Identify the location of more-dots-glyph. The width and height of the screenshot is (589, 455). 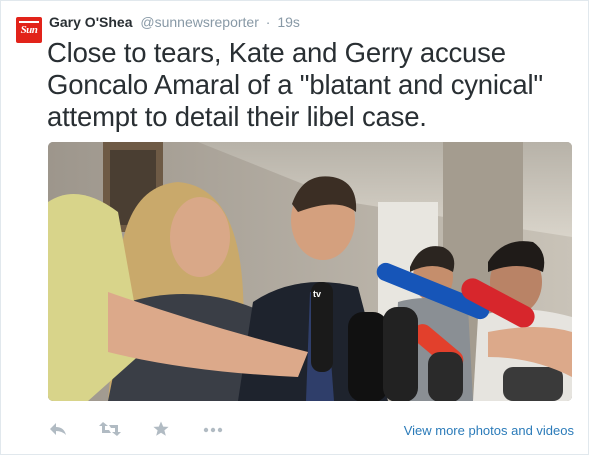
(213, 430).